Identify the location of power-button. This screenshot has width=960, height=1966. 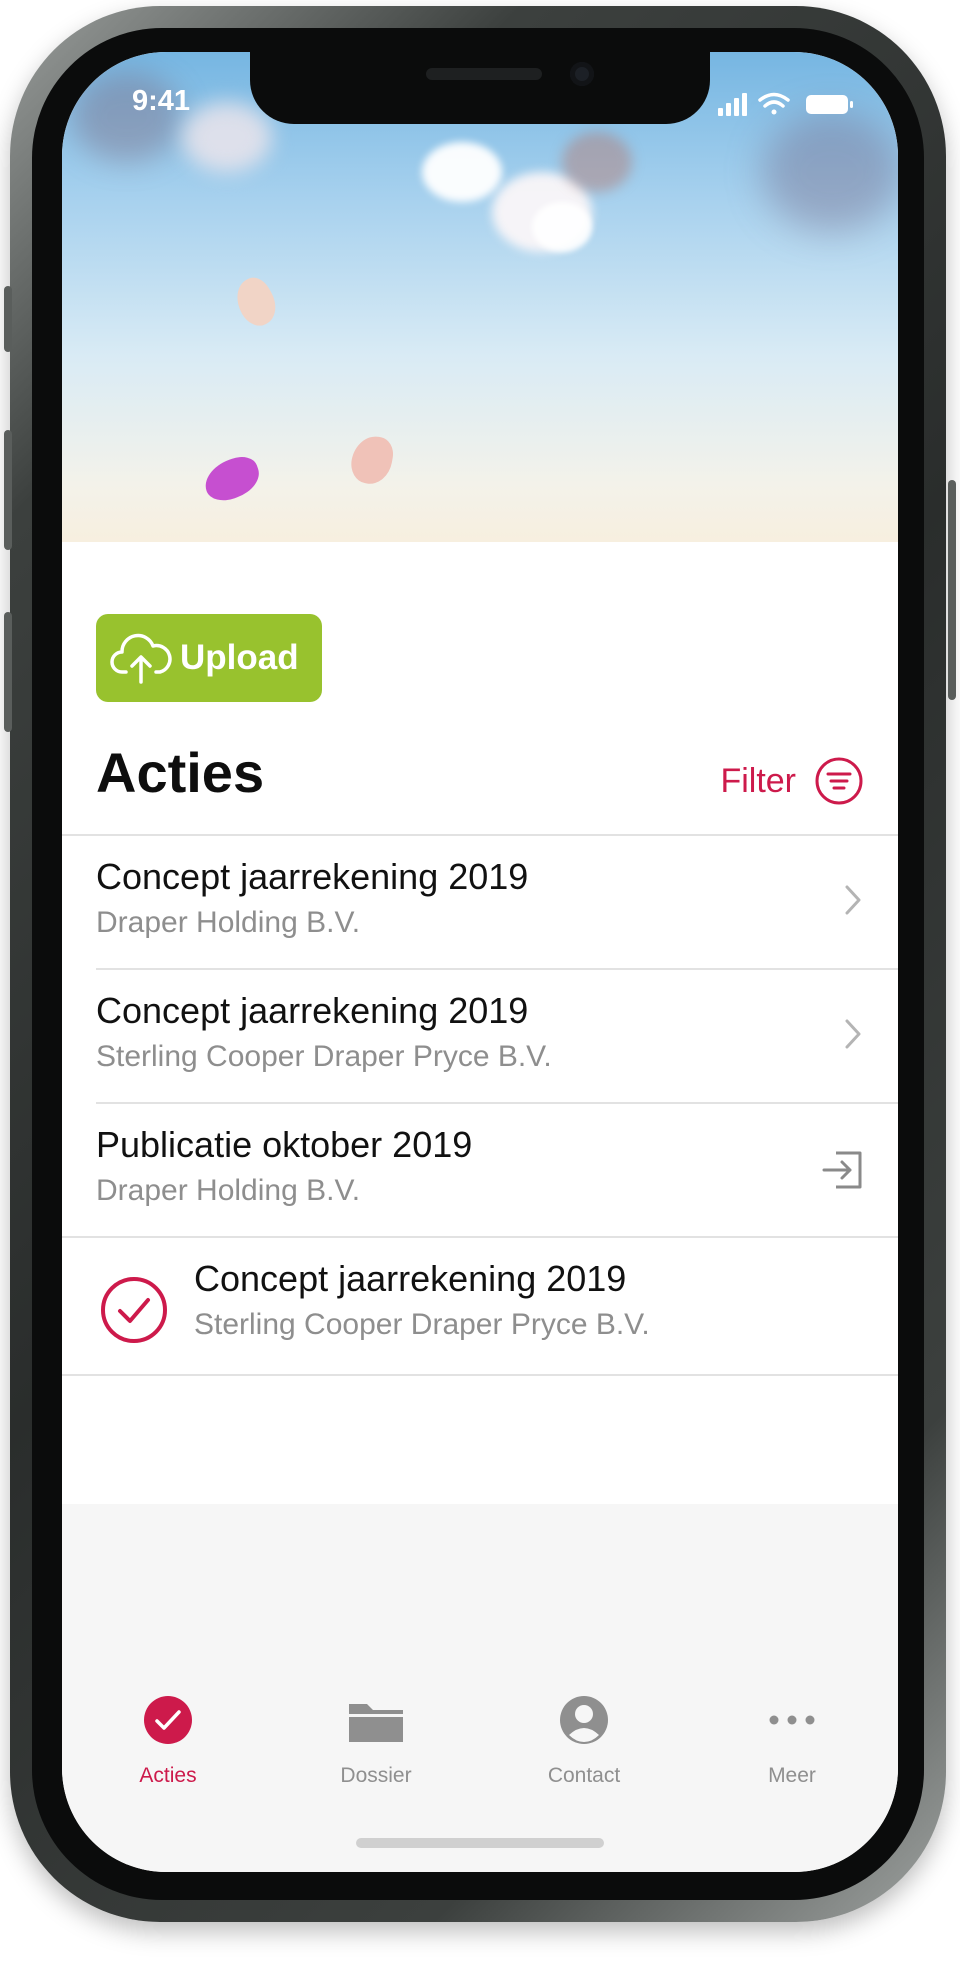
(952, 590).